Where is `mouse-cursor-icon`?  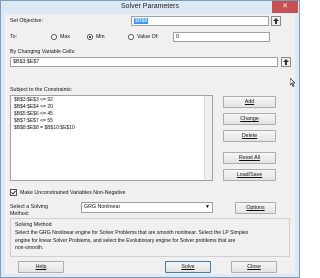 mouse-cursor-icon is located at coordinates (292, 82).